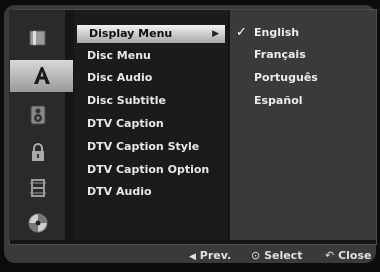  Describe the element at coordinates (215, 34) in the screenshot. I see `arrow-right-icon: ▶` at that location.